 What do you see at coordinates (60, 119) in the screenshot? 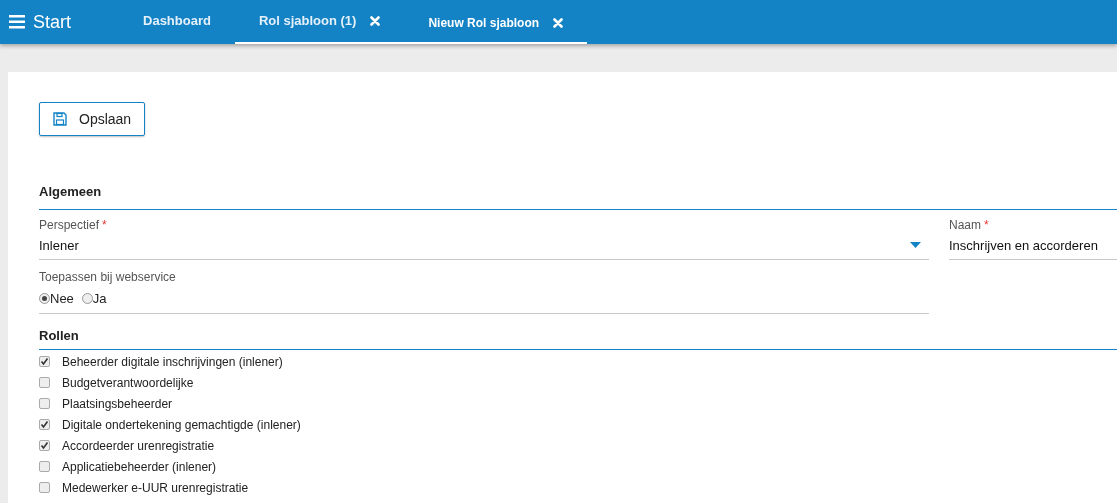
I see `save-icon` at bounding box center [60, 119].